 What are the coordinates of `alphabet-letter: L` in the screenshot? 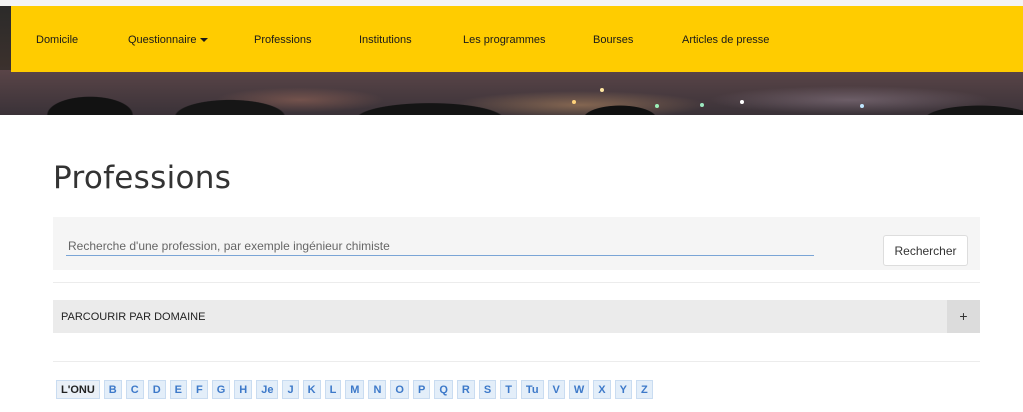 It's located at (333, 389).